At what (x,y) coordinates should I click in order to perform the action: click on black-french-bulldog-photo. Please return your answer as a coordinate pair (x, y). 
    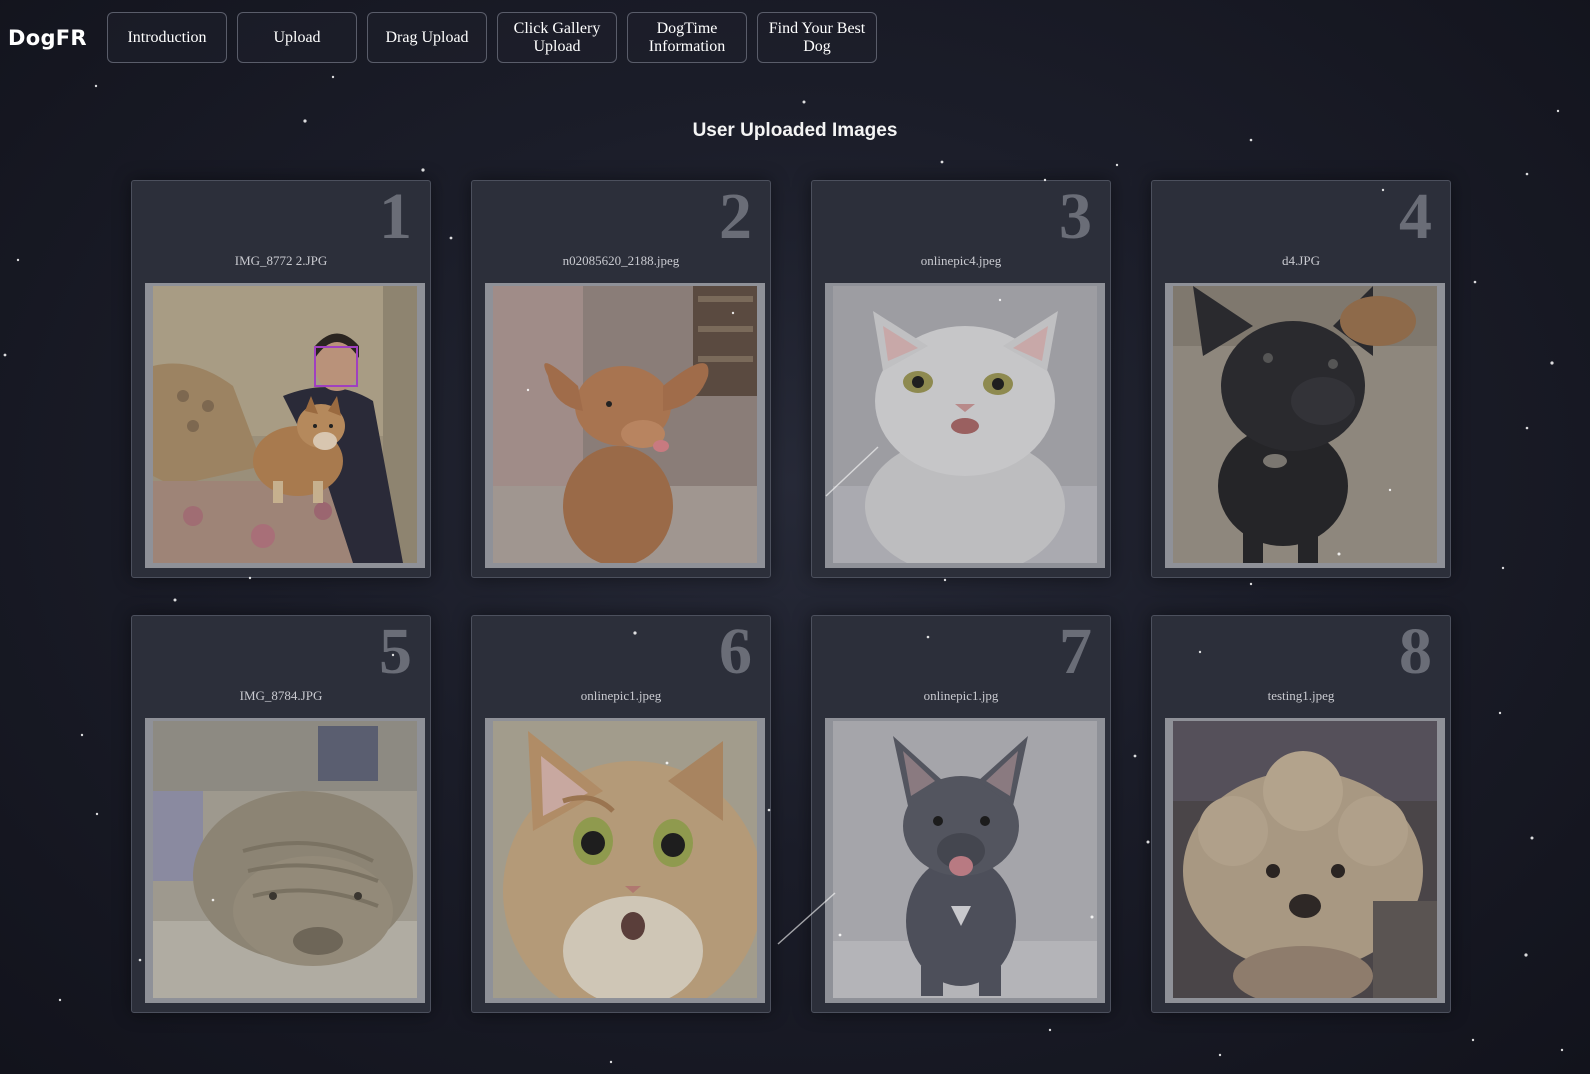
    Looking at the image, I should click on (1305, 424).